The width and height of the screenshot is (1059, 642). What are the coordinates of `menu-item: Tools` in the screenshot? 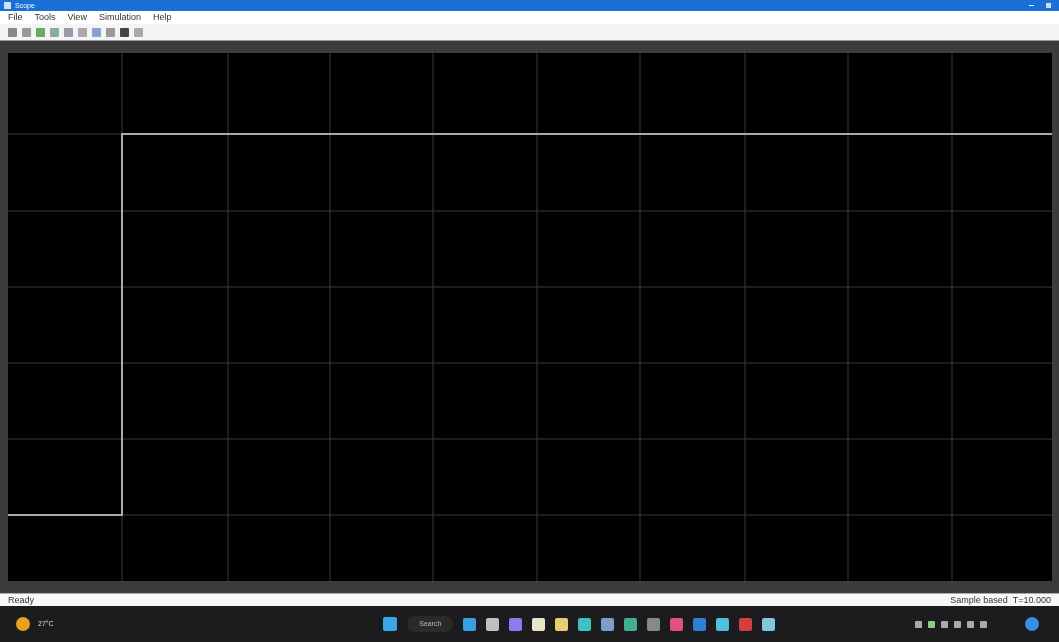 It's located at (45, 17).